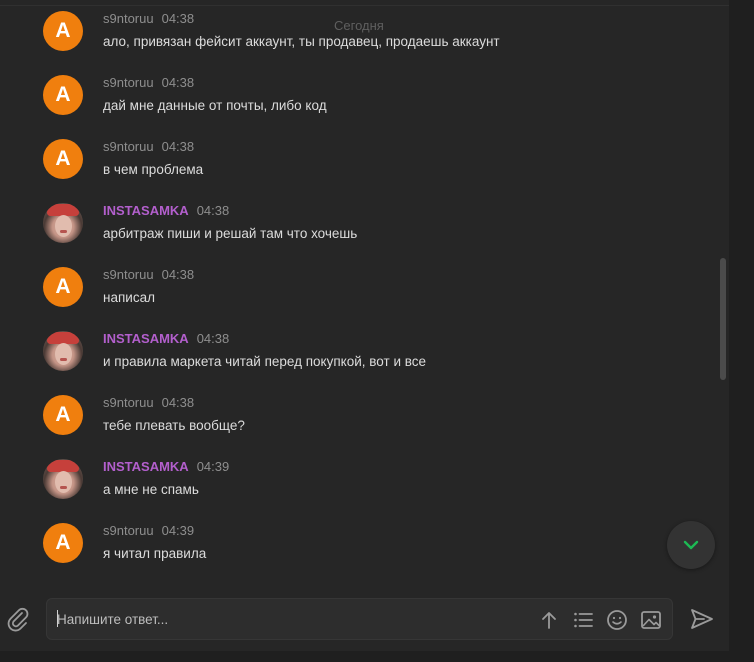 This screenshot has height=662, width=754. I want to click on message: A s9ntoruu 04:39 я читал правила, so click(350, 551).